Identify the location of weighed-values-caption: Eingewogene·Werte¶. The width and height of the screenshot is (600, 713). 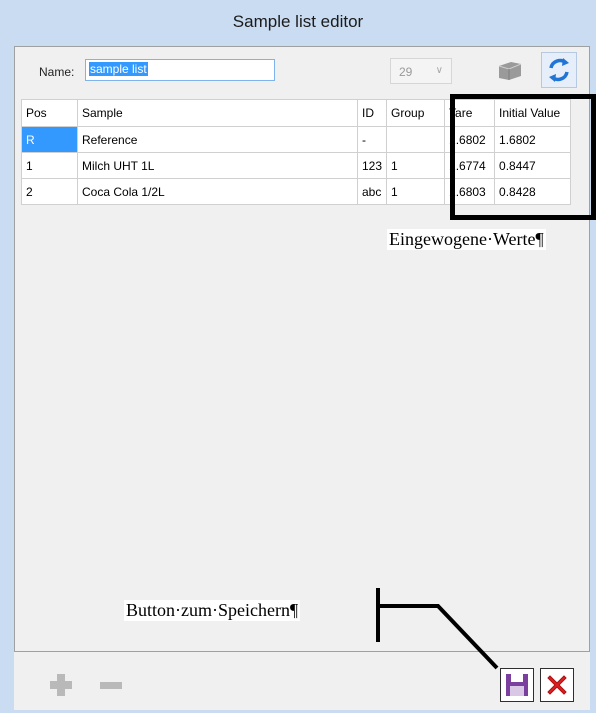
(466, 239).